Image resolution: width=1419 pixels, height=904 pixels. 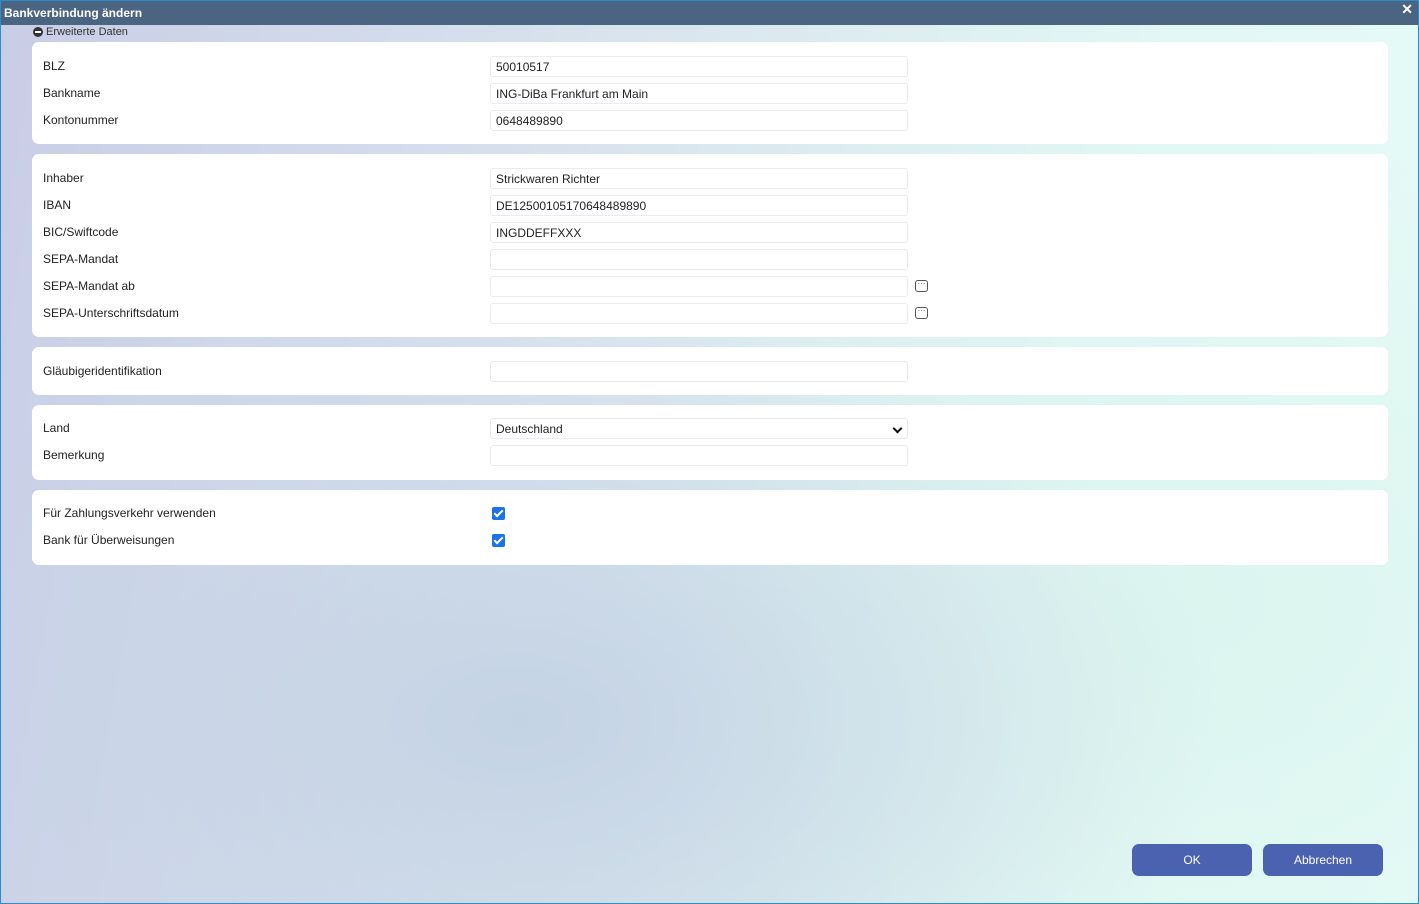 What do you see at coordinates (89, 286) in the screenshot?
I see `sepa-mandat-ab-label: SEPA-Mandat ab` at bounding box center [89, 286].